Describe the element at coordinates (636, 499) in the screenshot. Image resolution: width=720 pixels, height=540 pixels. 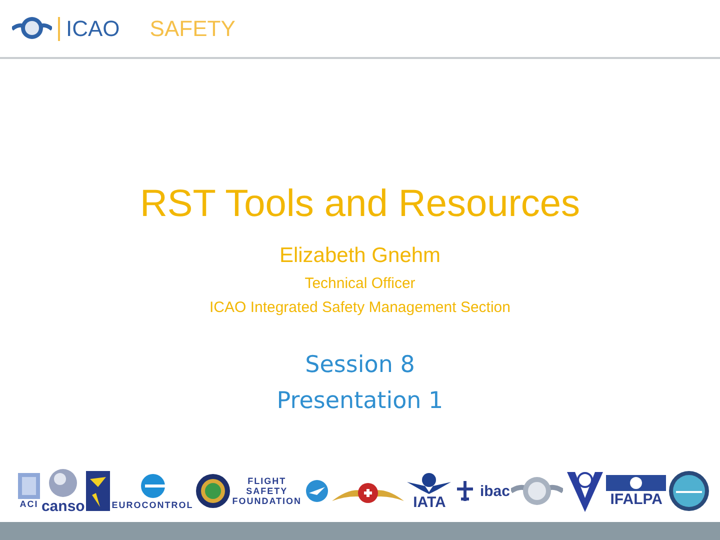
I see `logo-text: IFALPA` at that location.